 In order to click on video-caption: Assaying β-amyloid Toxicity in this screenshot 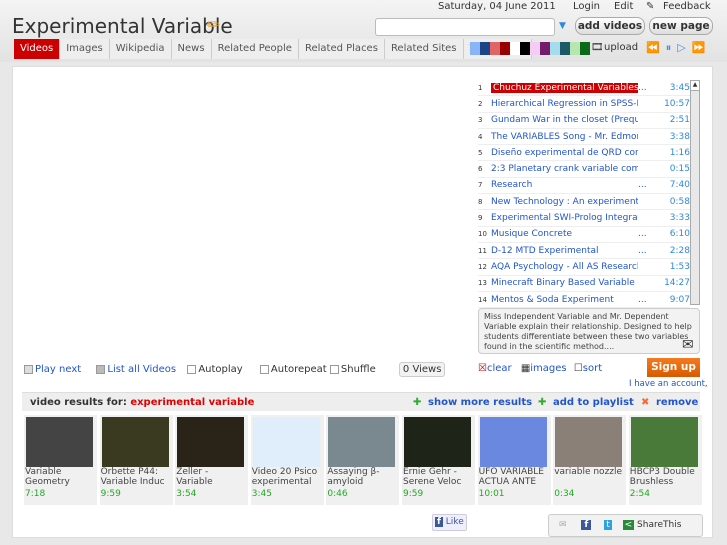, I will do `click(362, 477)`.